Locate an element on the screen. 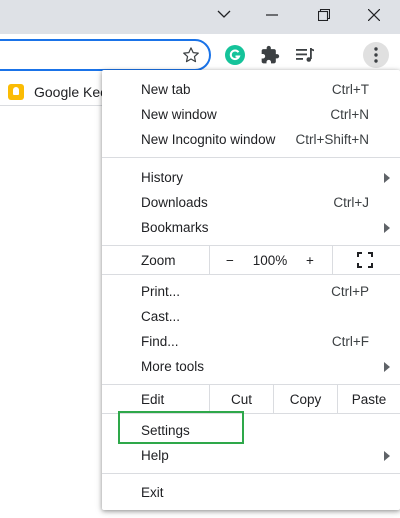 Image resolution: width=400 pixels, height=518 pixels. menu-item-label: Bookmarks is located at coordinates (175, 227).